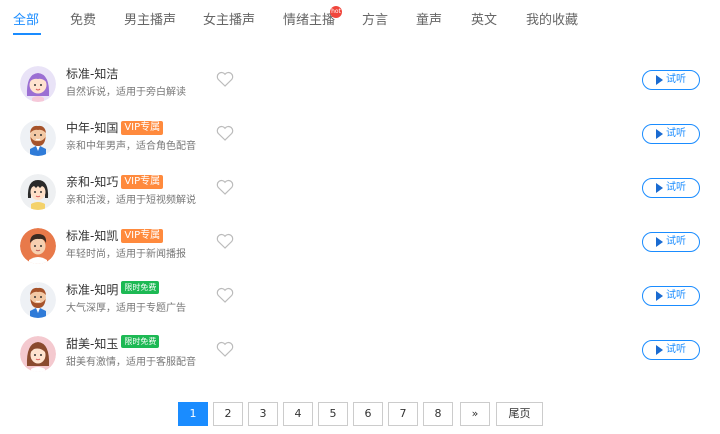 The height and width of the screenshot is (434, 720). I want to click on voice-row: 中年-知国 VIP专属 亲和中年男声，适合角色配音 试听, so click(360, 147).